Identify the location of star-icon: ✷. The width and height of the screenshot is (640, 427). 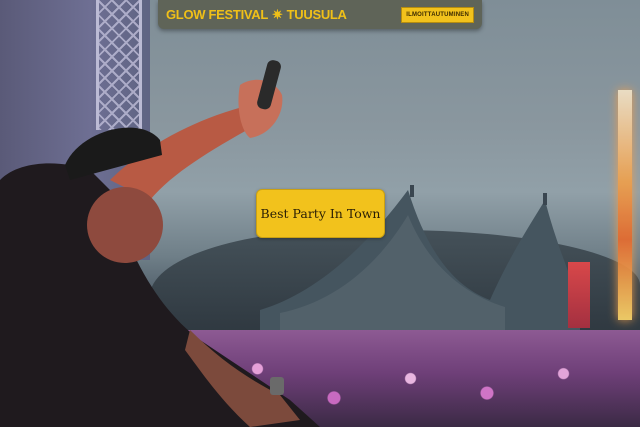
(277, 14).